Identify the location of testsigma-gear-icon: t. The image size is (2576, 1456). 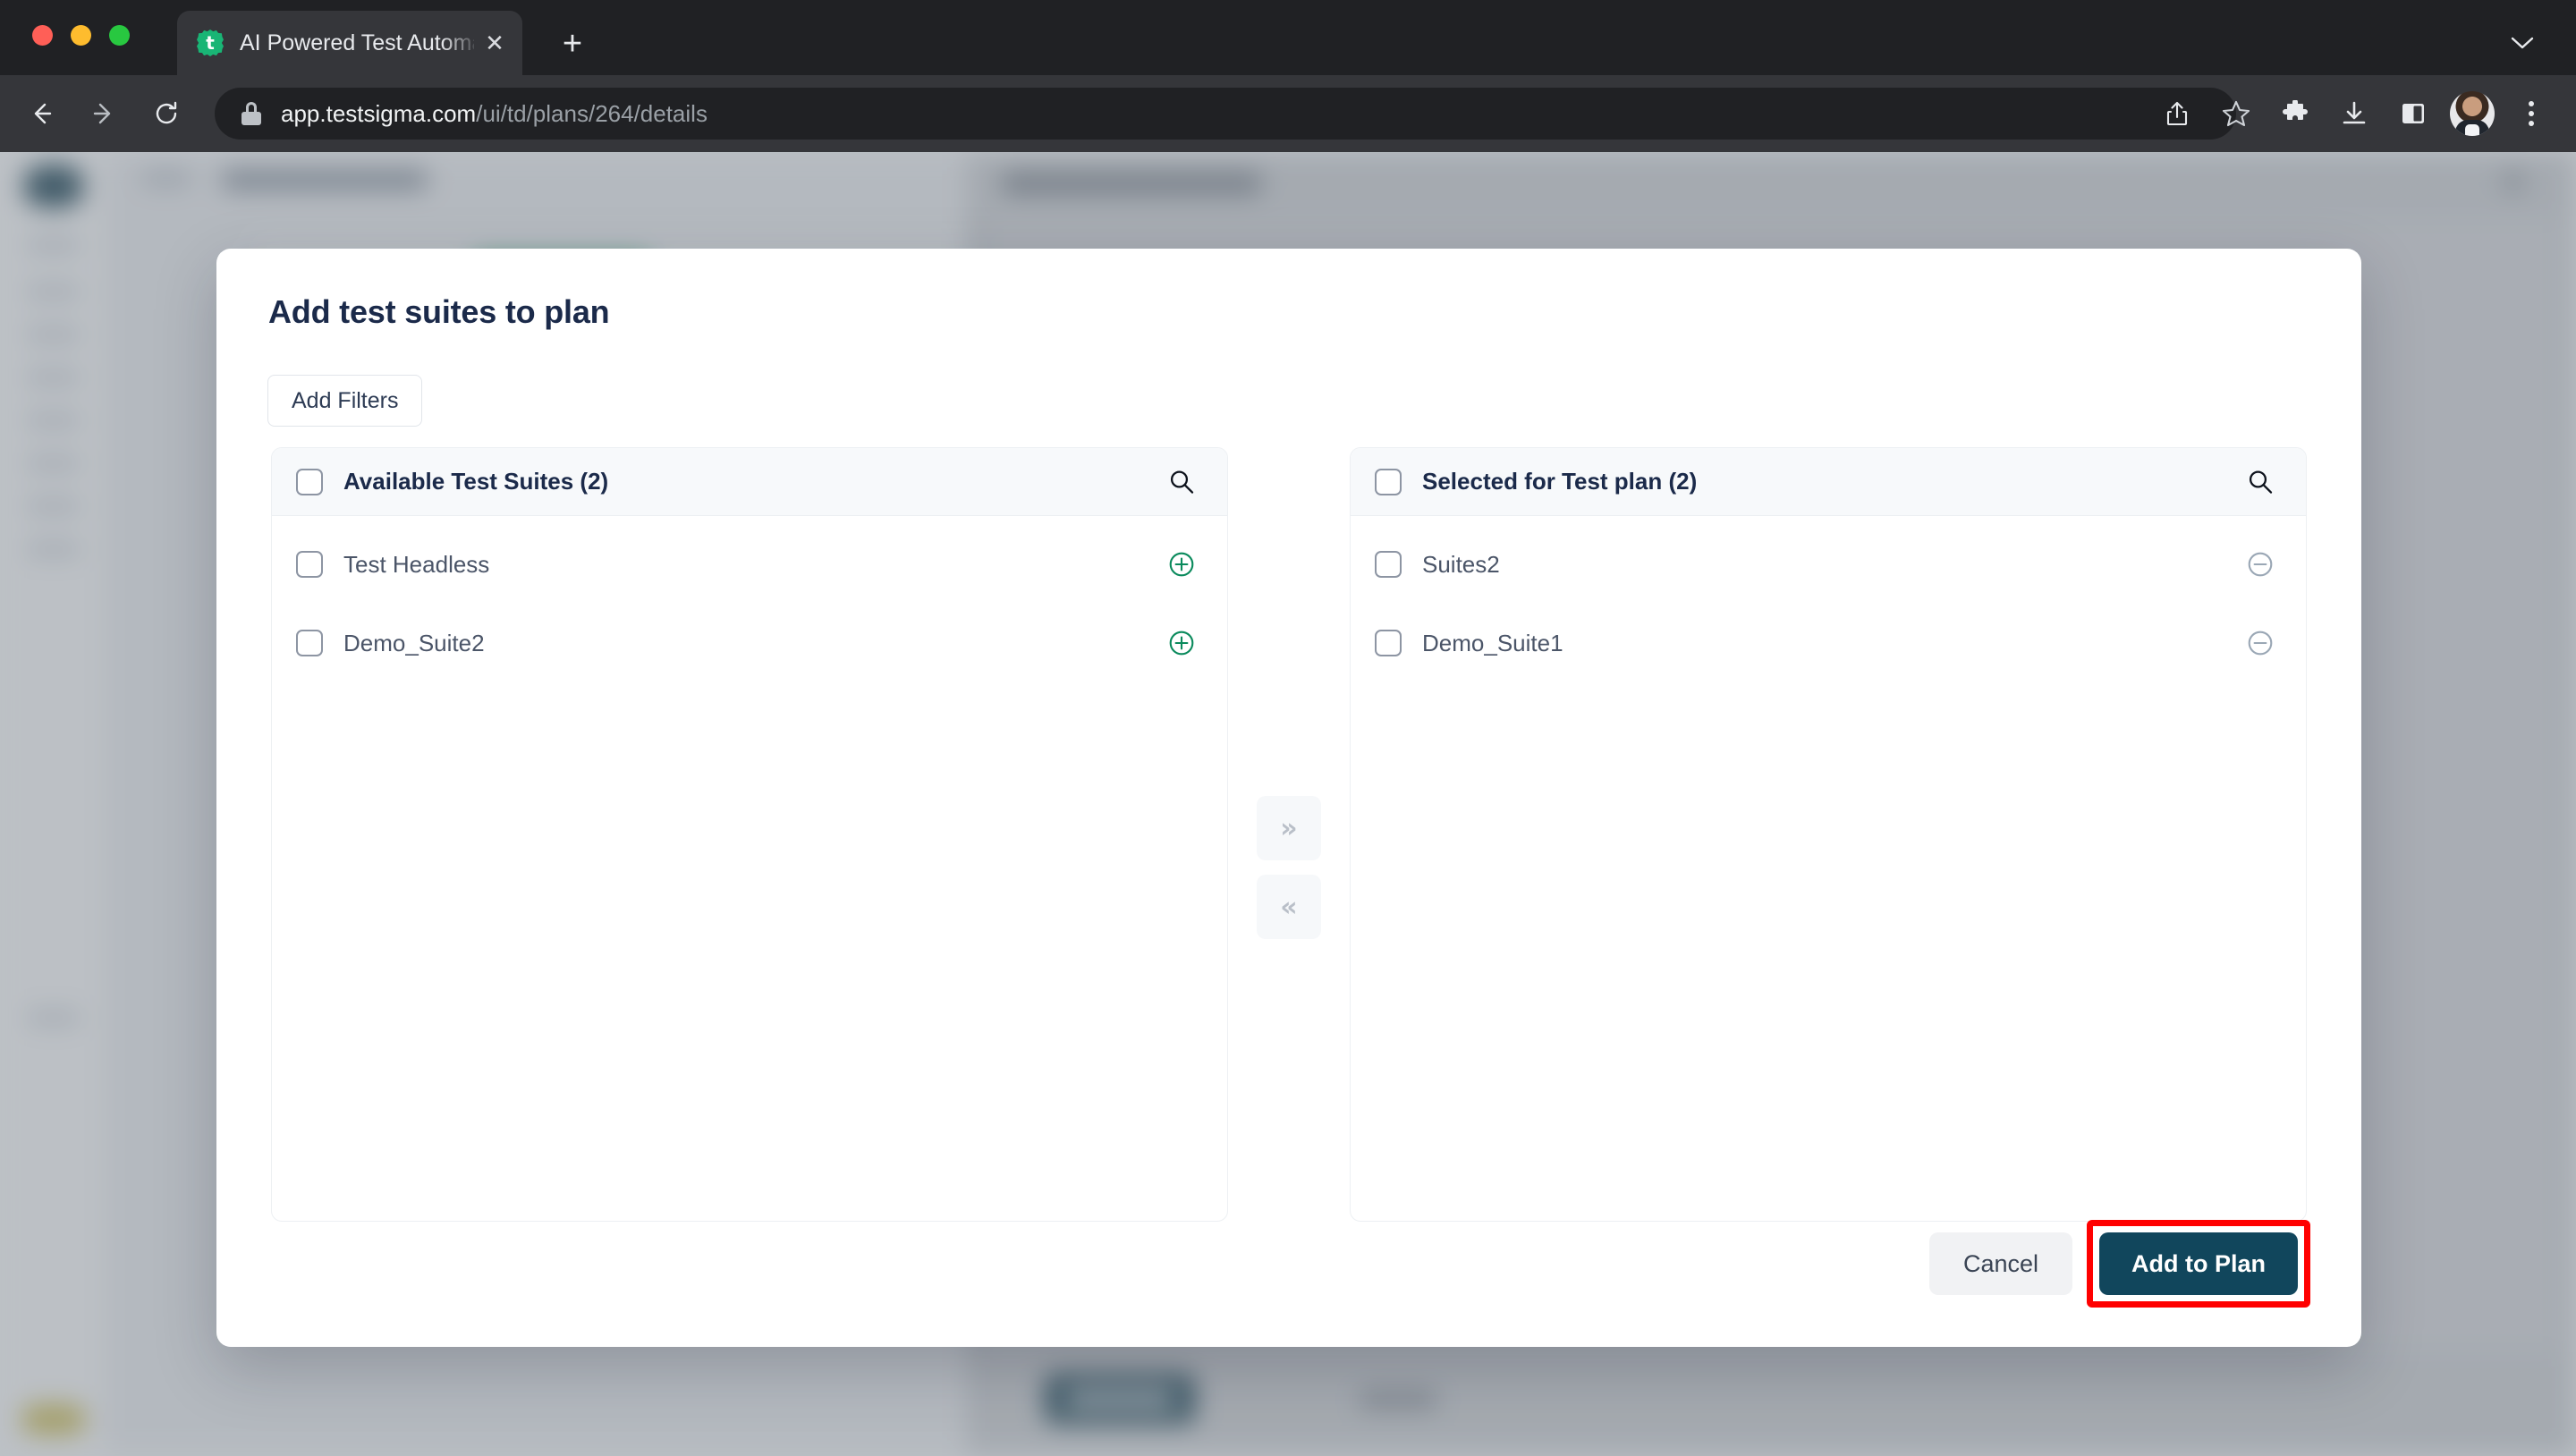
(210, 43).